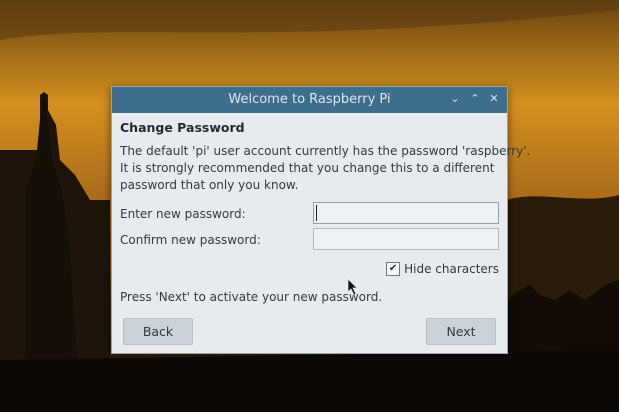 The height and width of the screenshot is (412, 619). Describe the element at coordinates (158, 331) in the screenshot. I see `back-button: Back` at that location.